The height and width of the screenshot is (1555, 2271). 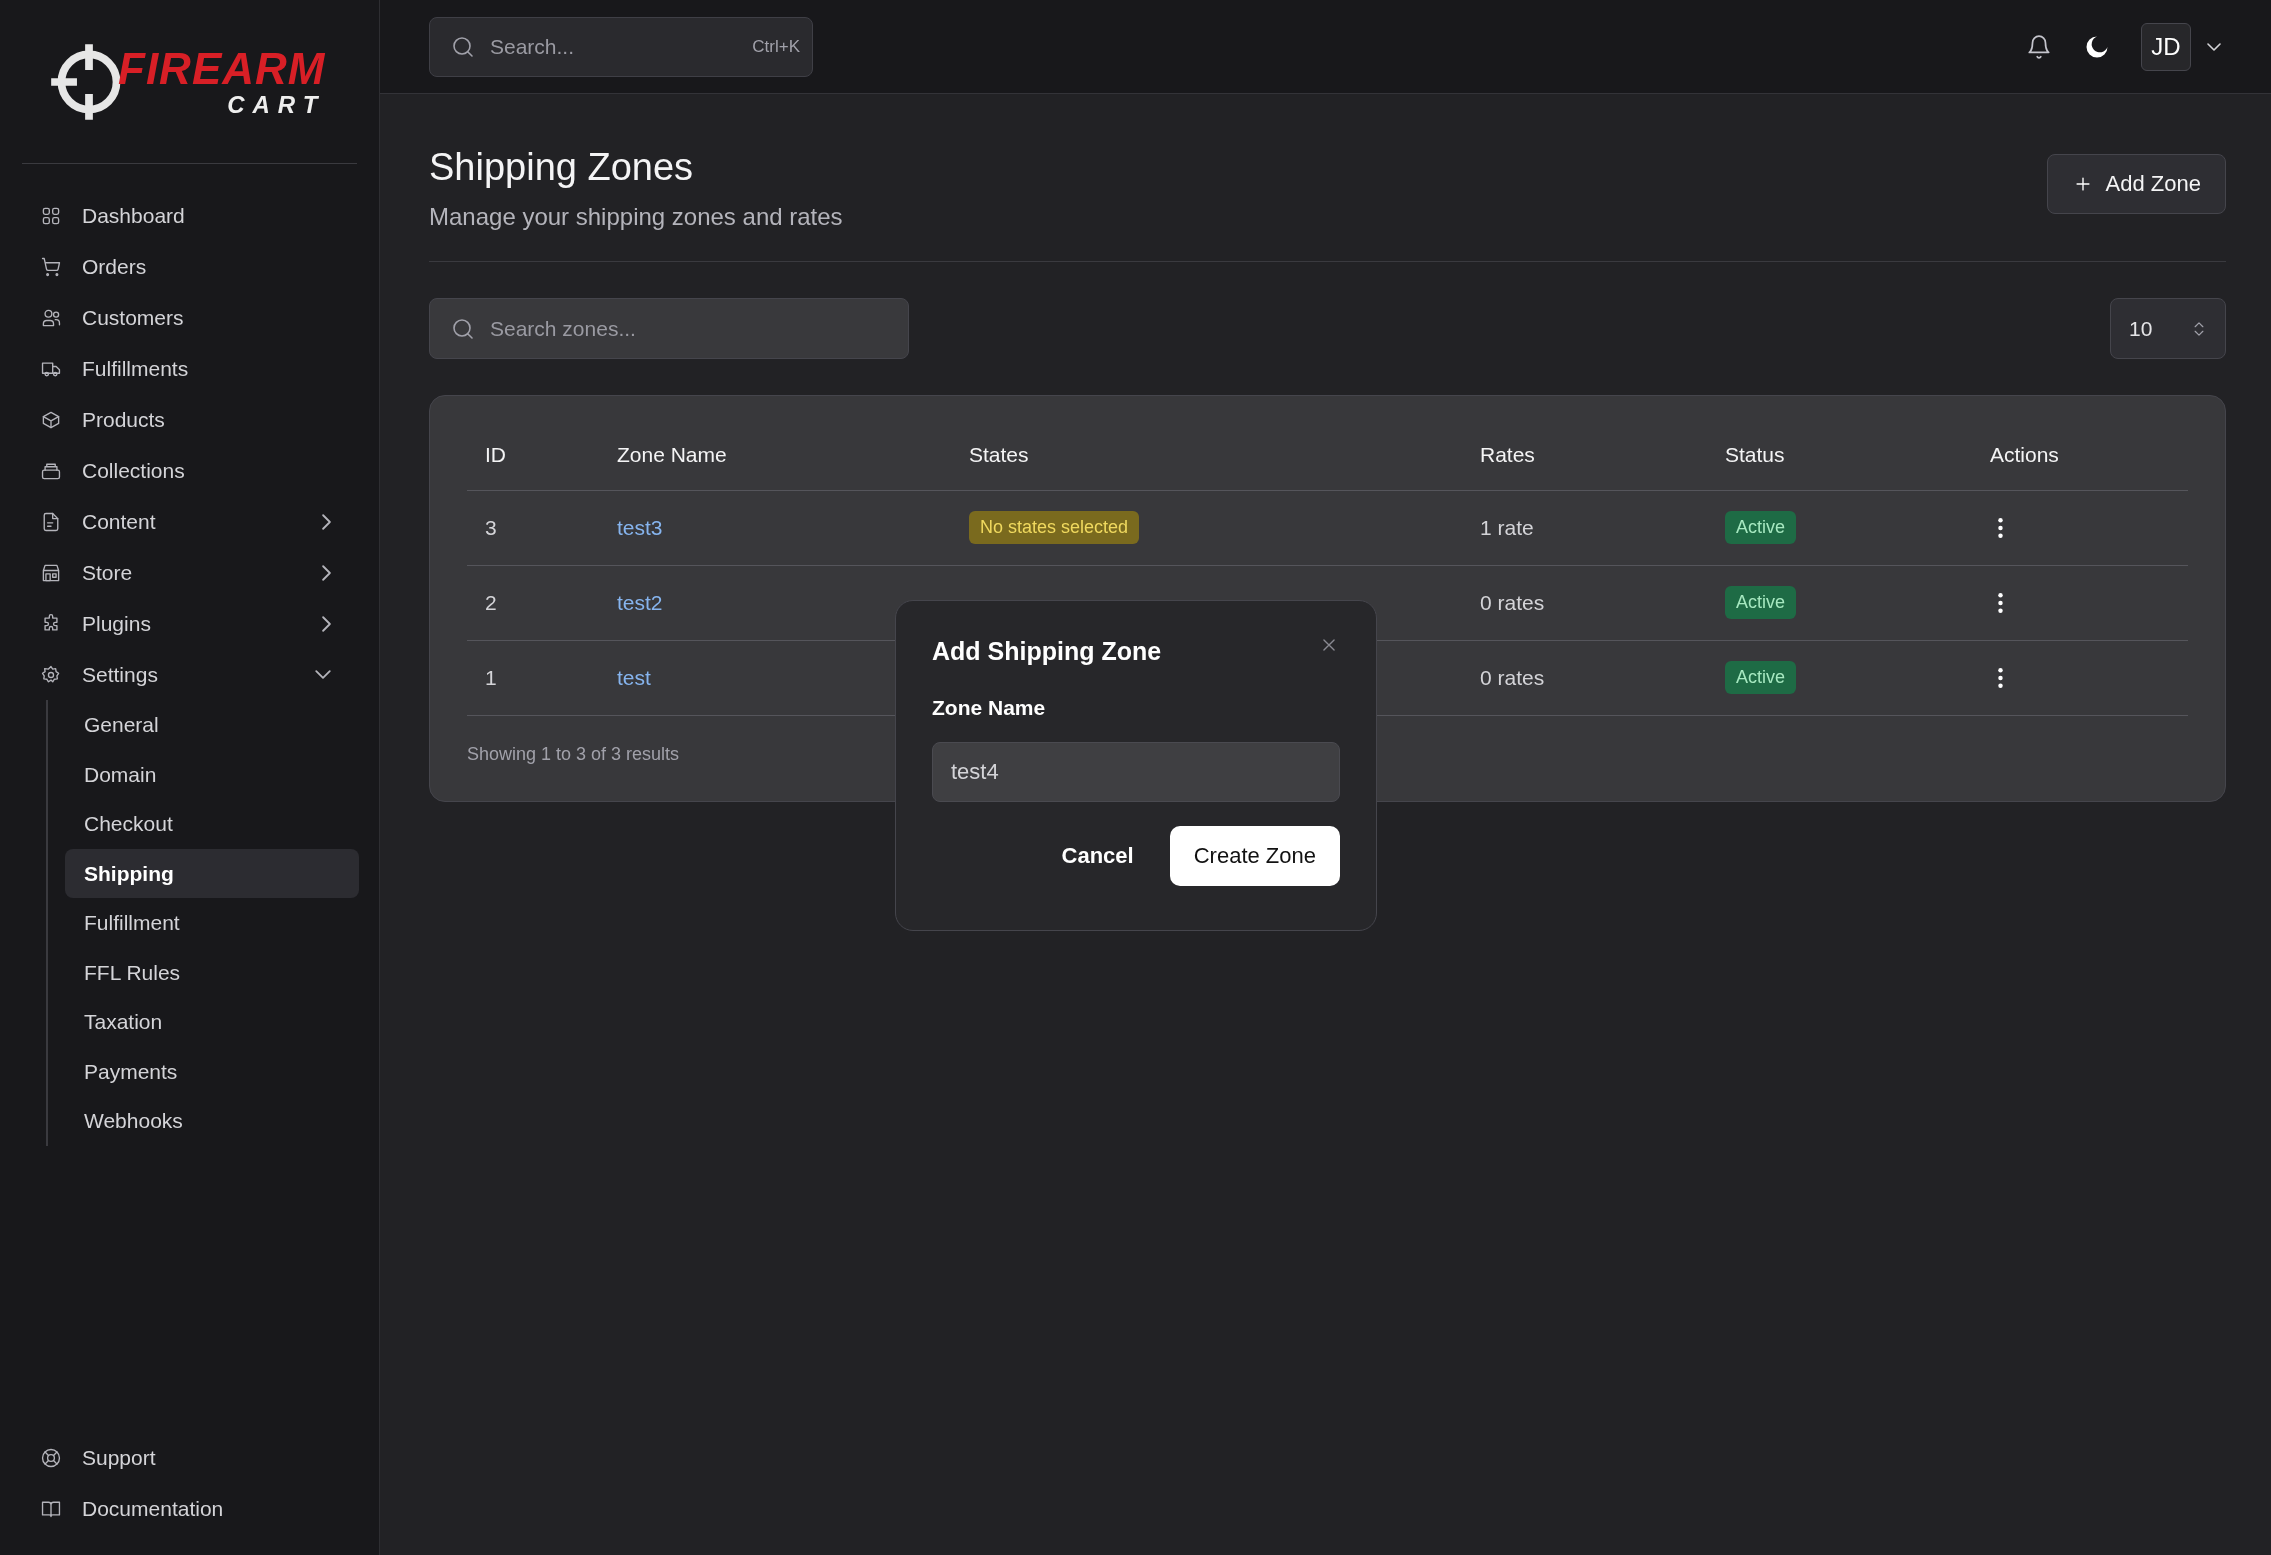 I want to click on nav-item: Store, so click(x=189, y=572).